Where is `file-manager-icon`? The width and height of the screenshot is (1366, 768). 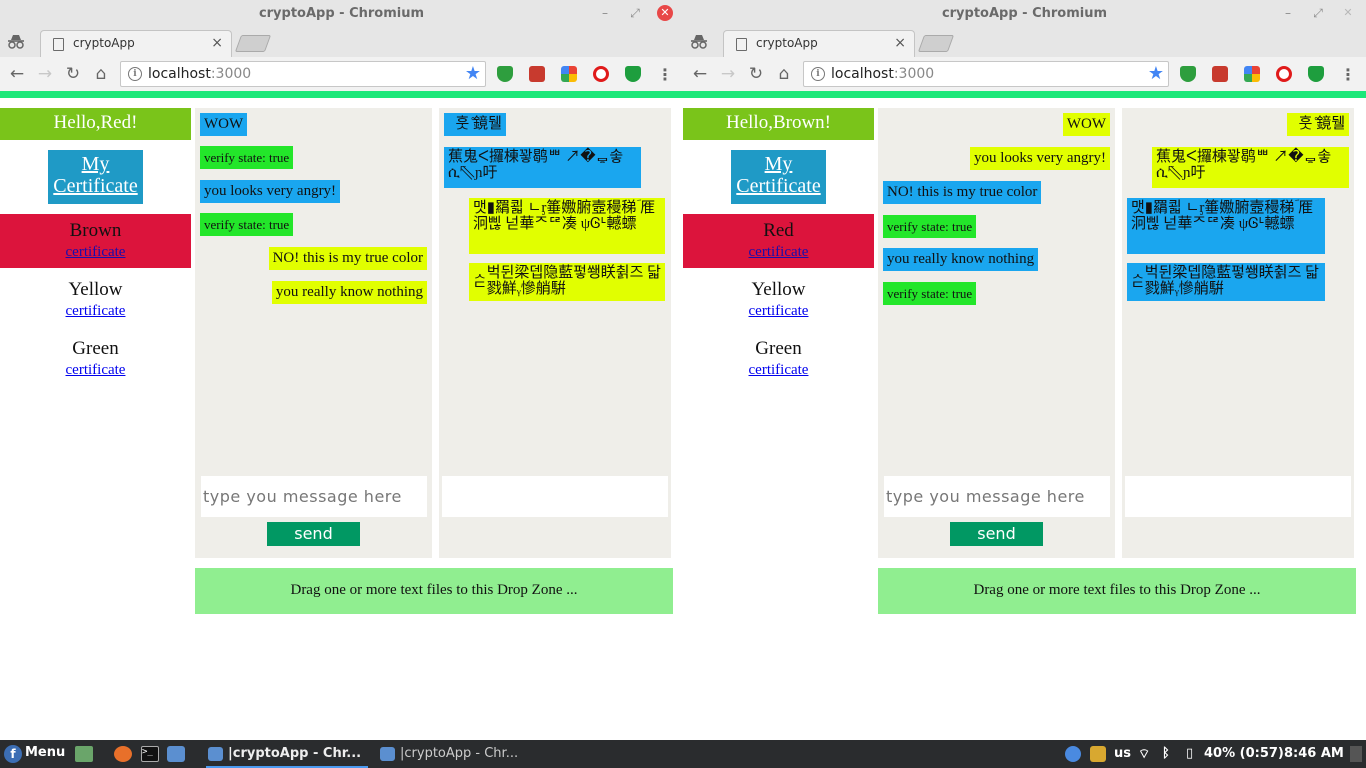 file-manager-icon is located at coordinates (84, 754).